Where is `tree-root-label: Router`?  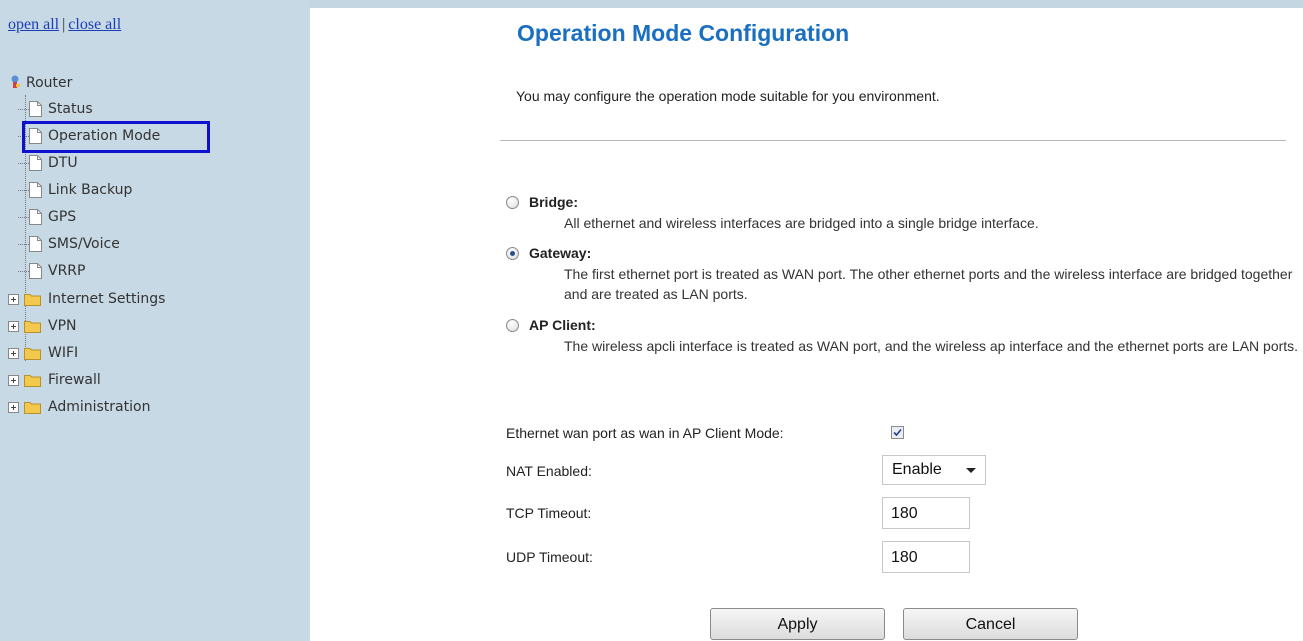
tree-root-label: Router is located at coordinates (49, 83).